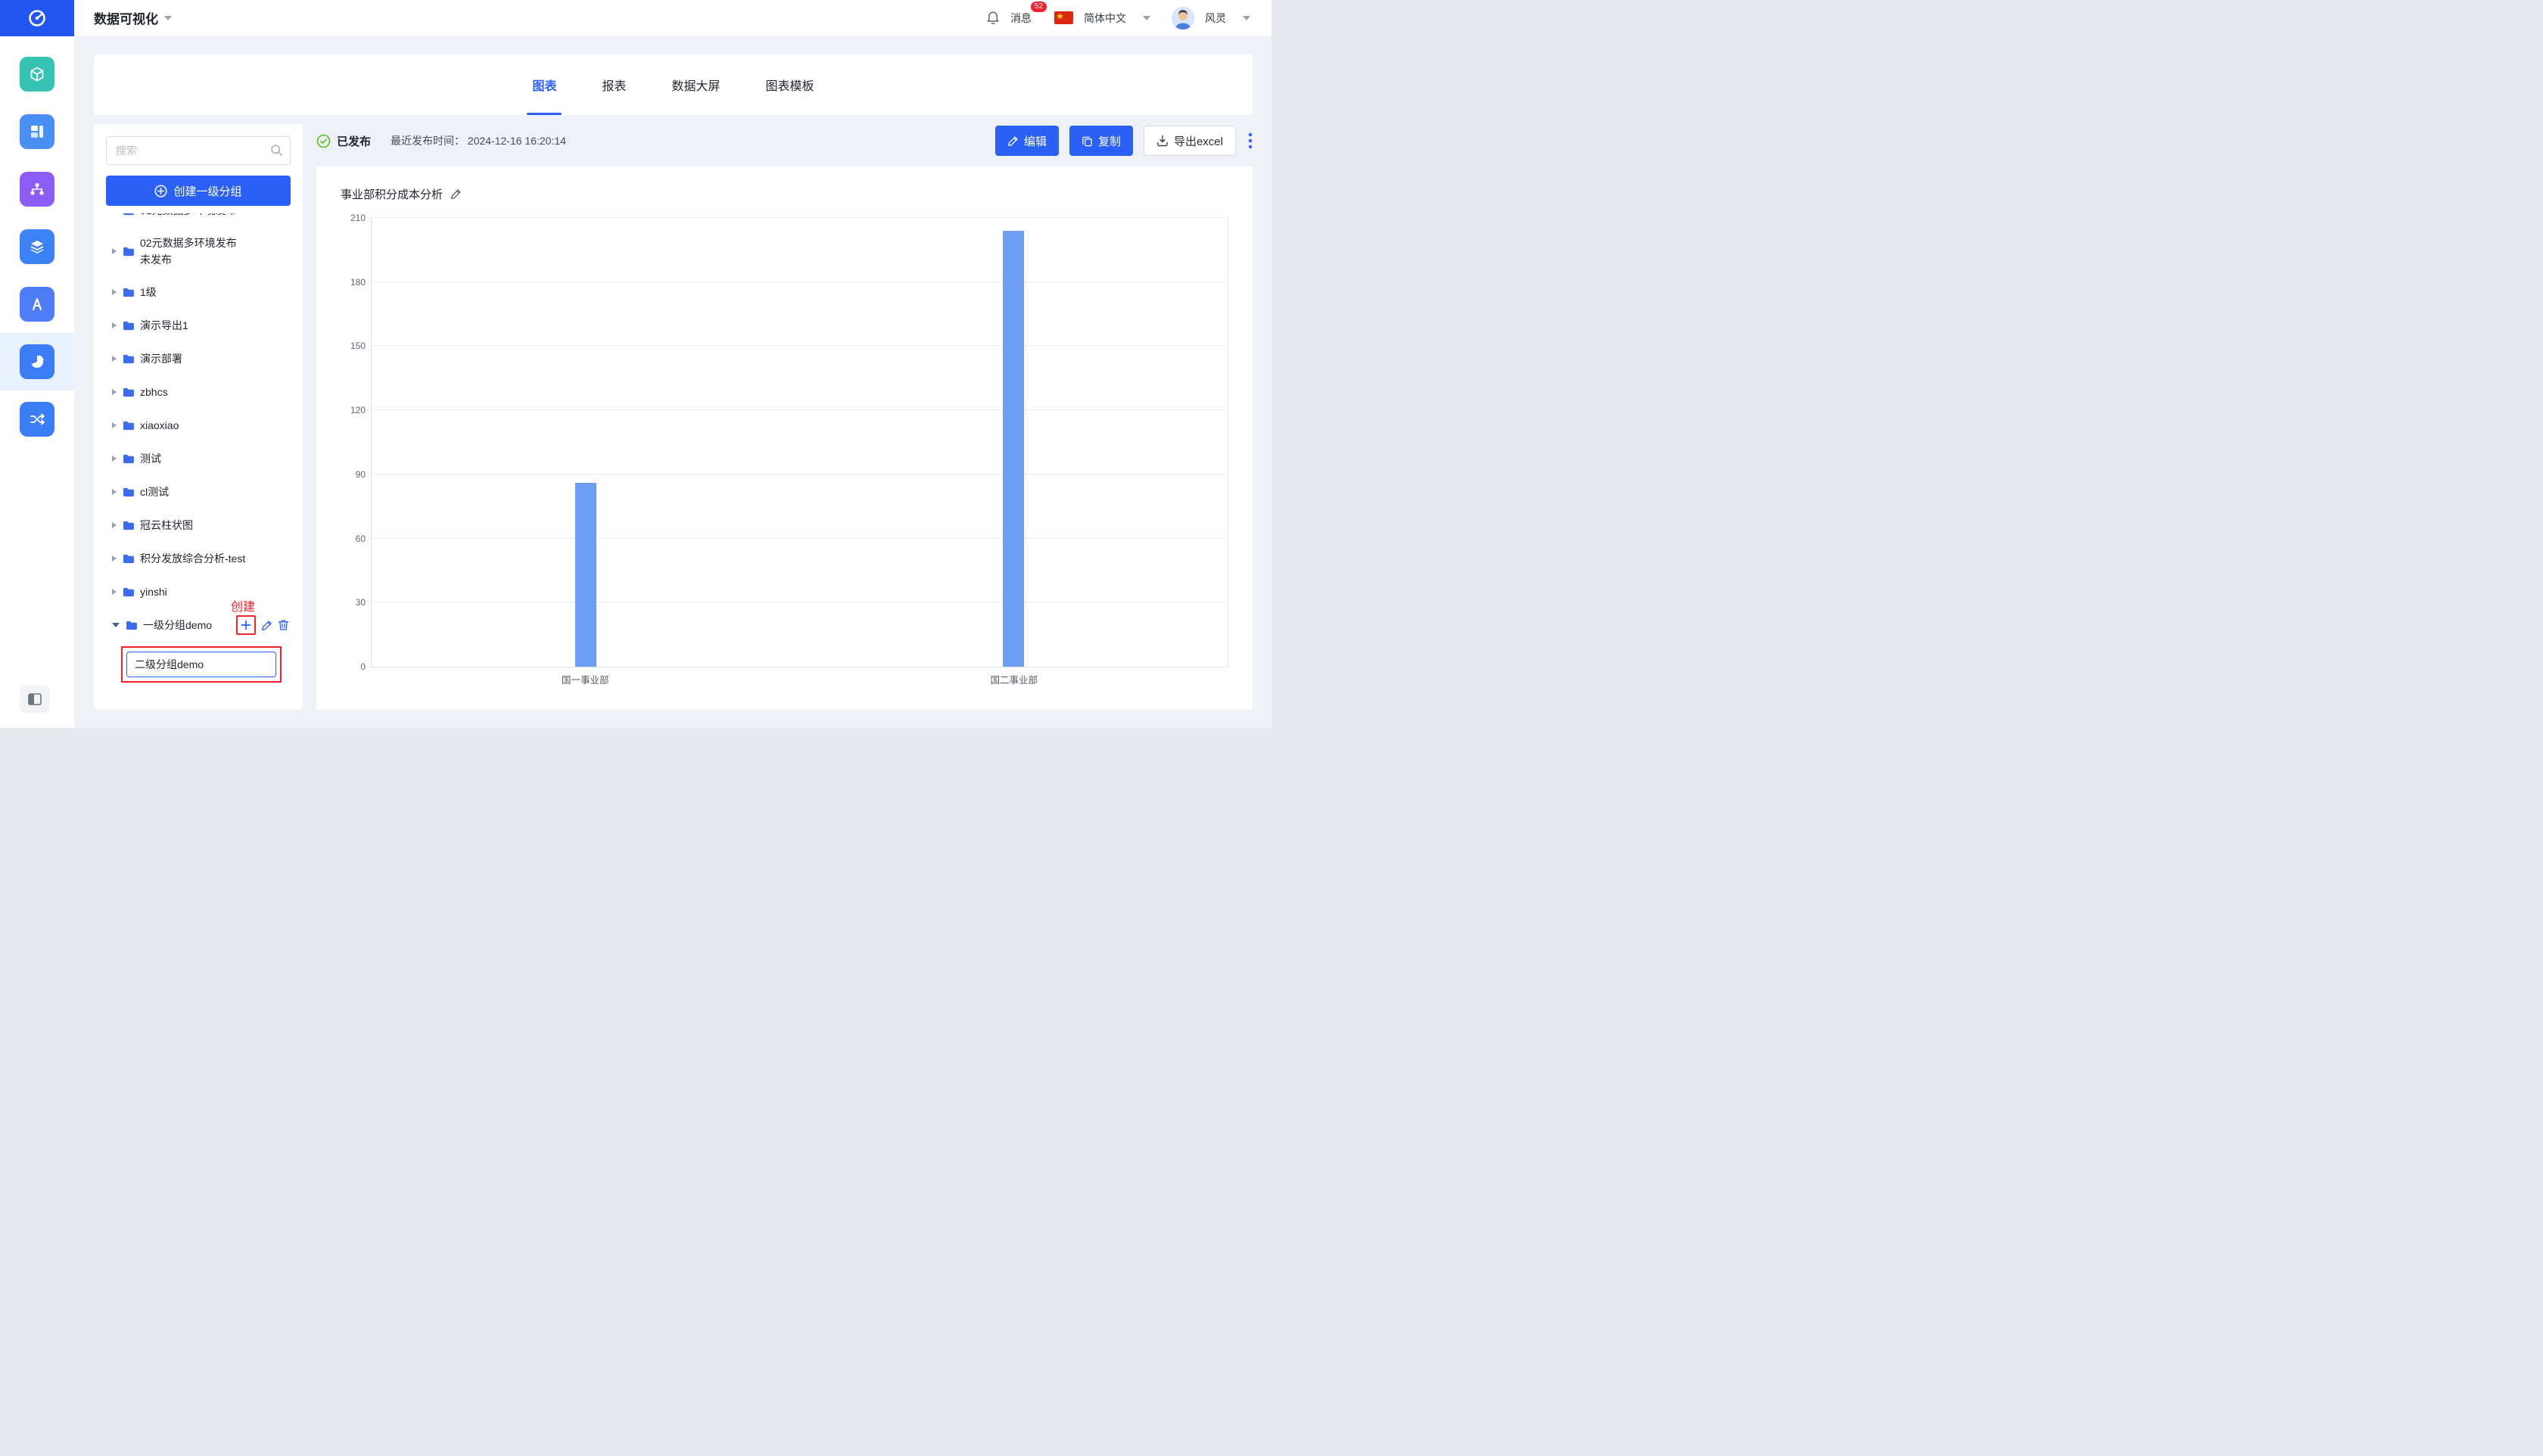 This screenshot has width=2543, height=1456. I want to click on org-app-icon, so click(37, 189).